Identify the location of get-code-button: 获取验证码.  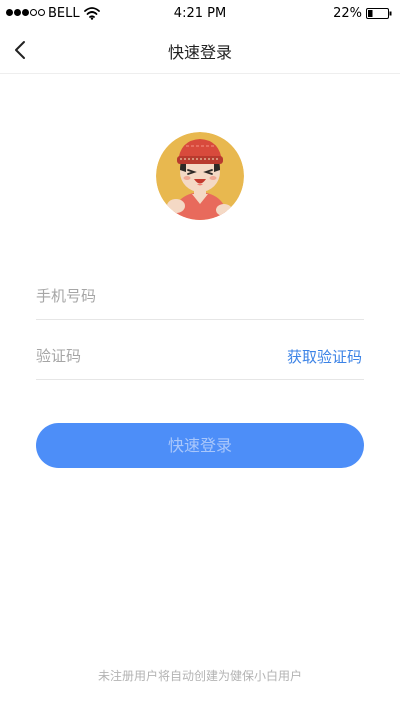
(324, 356).